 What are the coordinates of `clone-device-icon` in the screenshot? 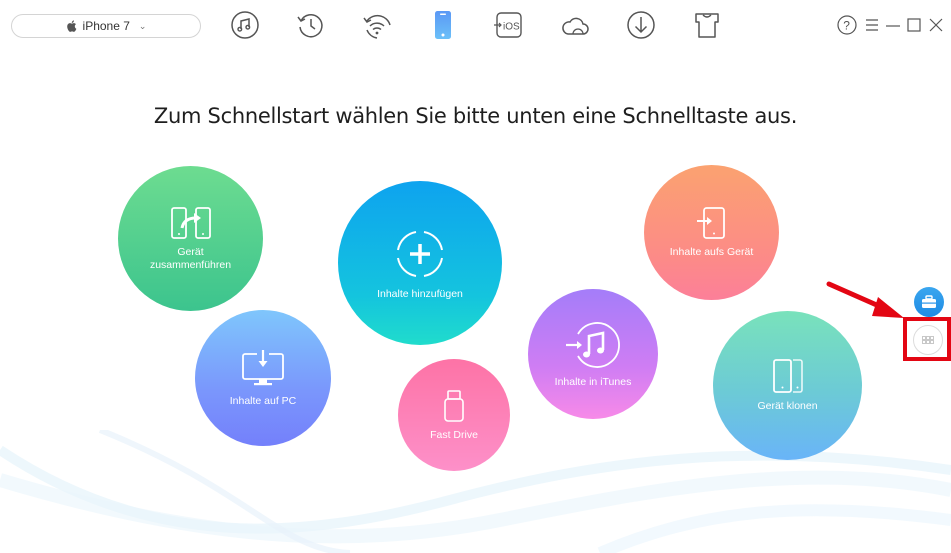 It's located at (788, 376).